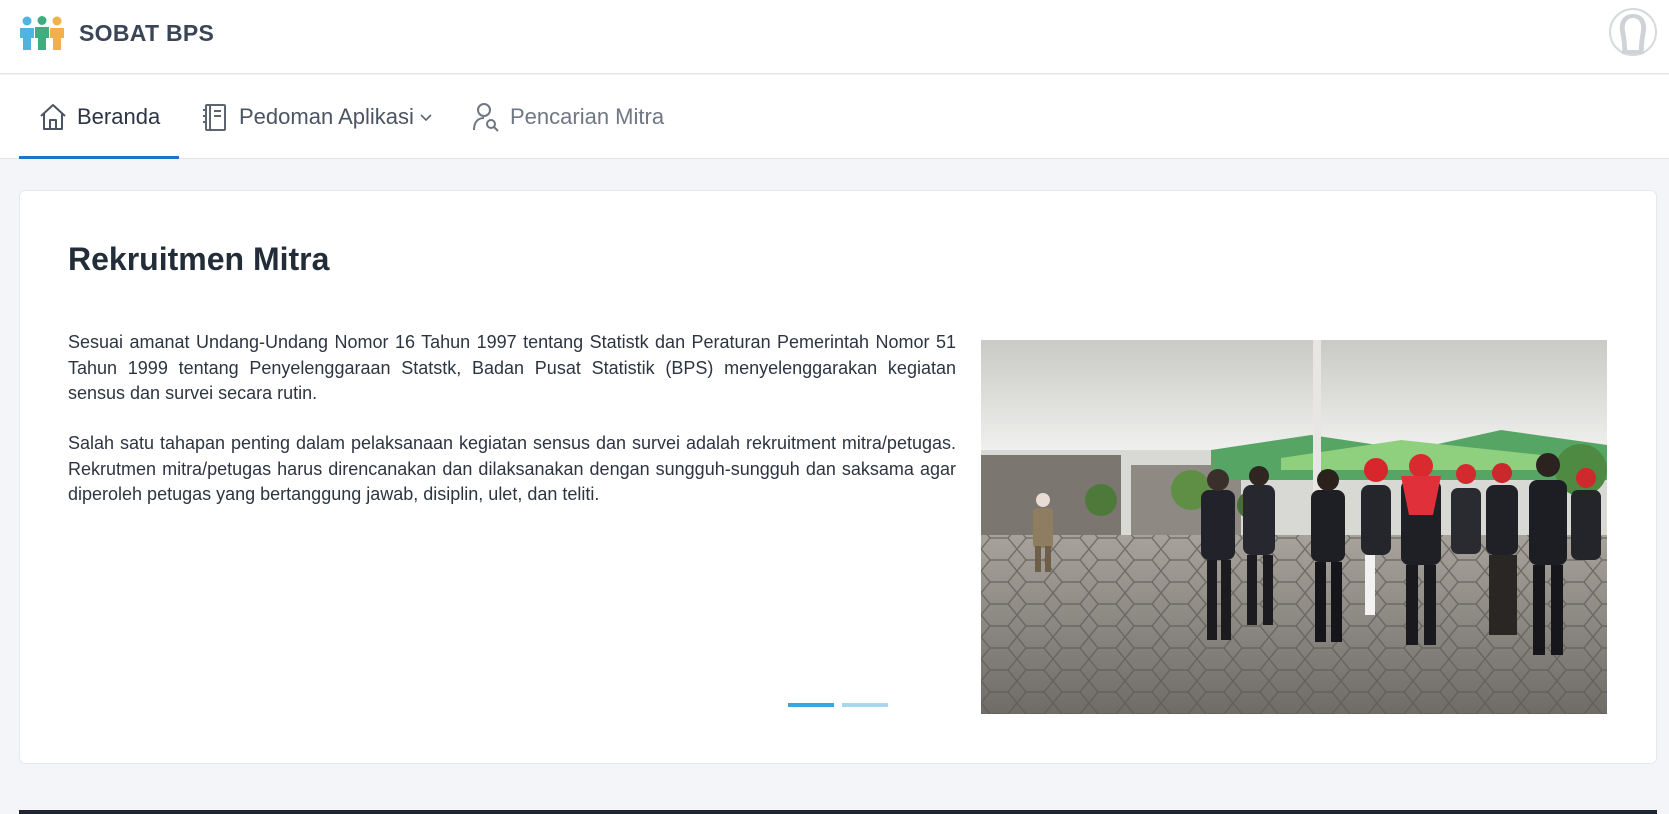 Image resolution: width=1669 pixels, height=814 pixels. Describe the element at coordinates (834, 37) in the screenshot. I see `top-header: SOBAT BPS` at that location.